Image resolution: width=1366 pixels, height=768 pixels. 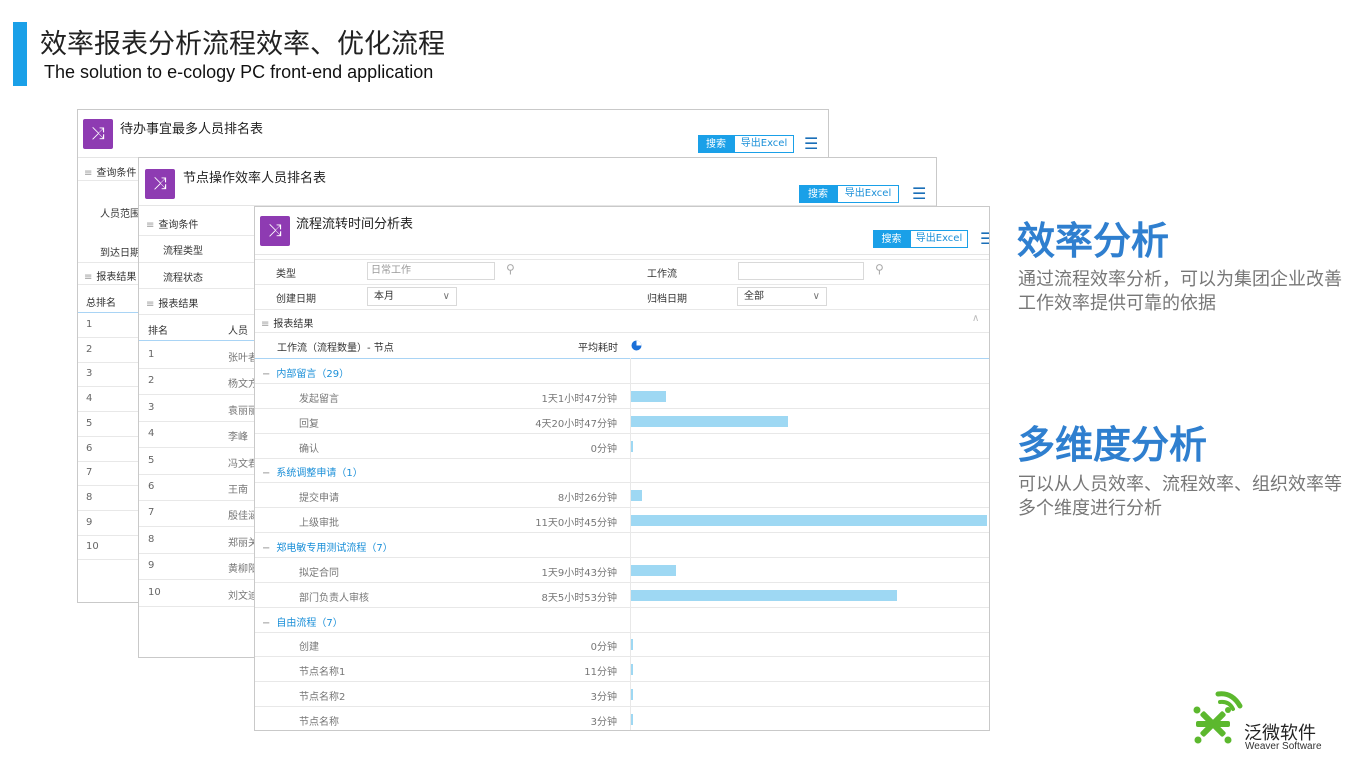 What do you see at coordinates (598, 348) in the screenshot?
I see `col-avg-header: 平均耗时` at bounding box center [598, 348].